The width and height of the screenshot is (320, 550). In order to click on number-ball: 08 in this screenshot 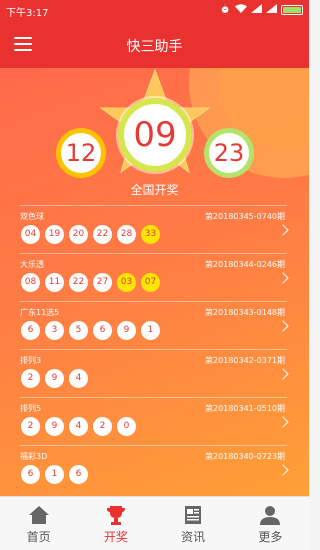, I will do `click(30, 282)`.